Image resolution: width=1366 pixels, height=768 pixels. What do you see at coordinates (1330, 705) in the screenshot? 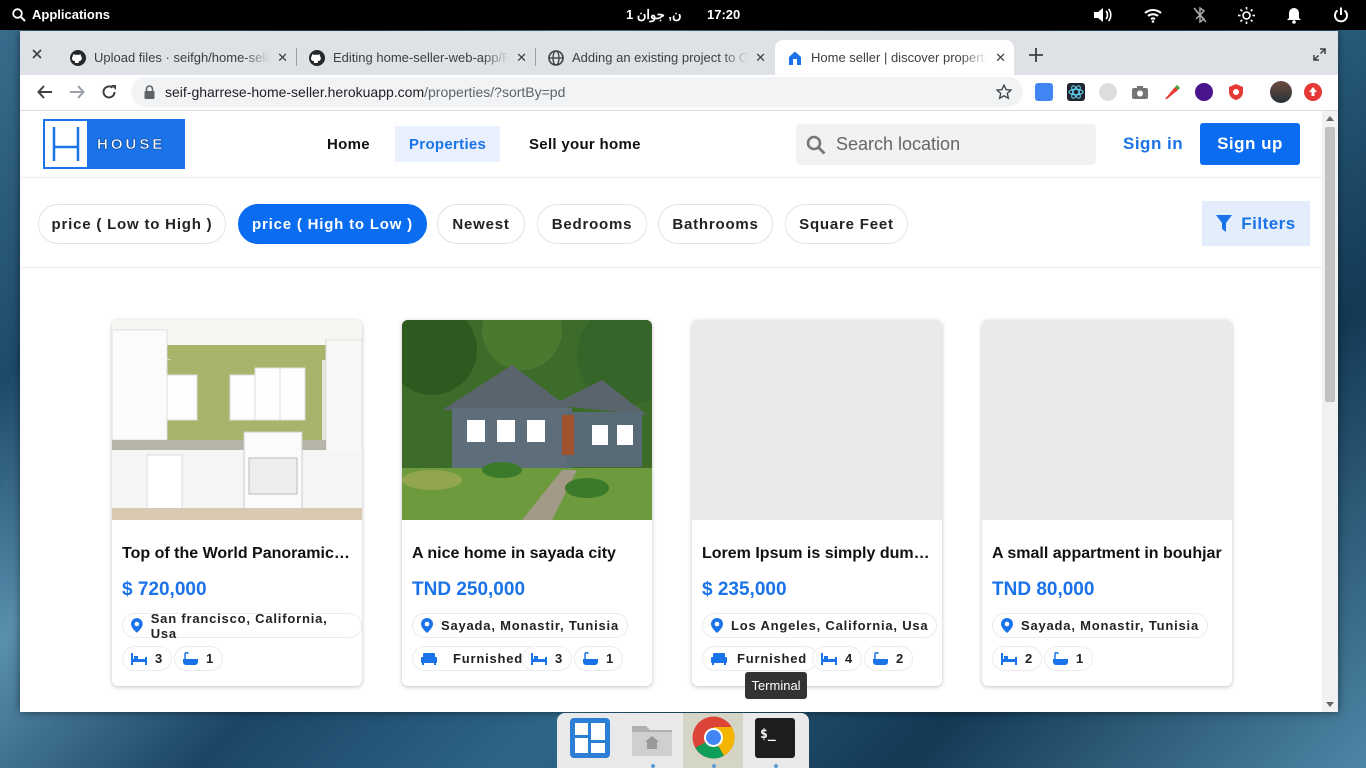
I see `scroll-down-icon` at bounding box center [1330, 705].